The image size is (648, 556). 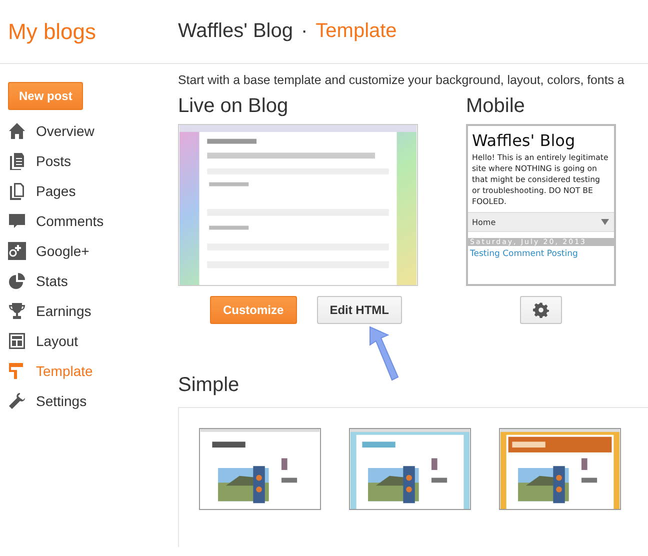 What do you see at coordinates (17, 161) in the screenshot?
I see `document-stack-icon` at bounding box center [17, 161].